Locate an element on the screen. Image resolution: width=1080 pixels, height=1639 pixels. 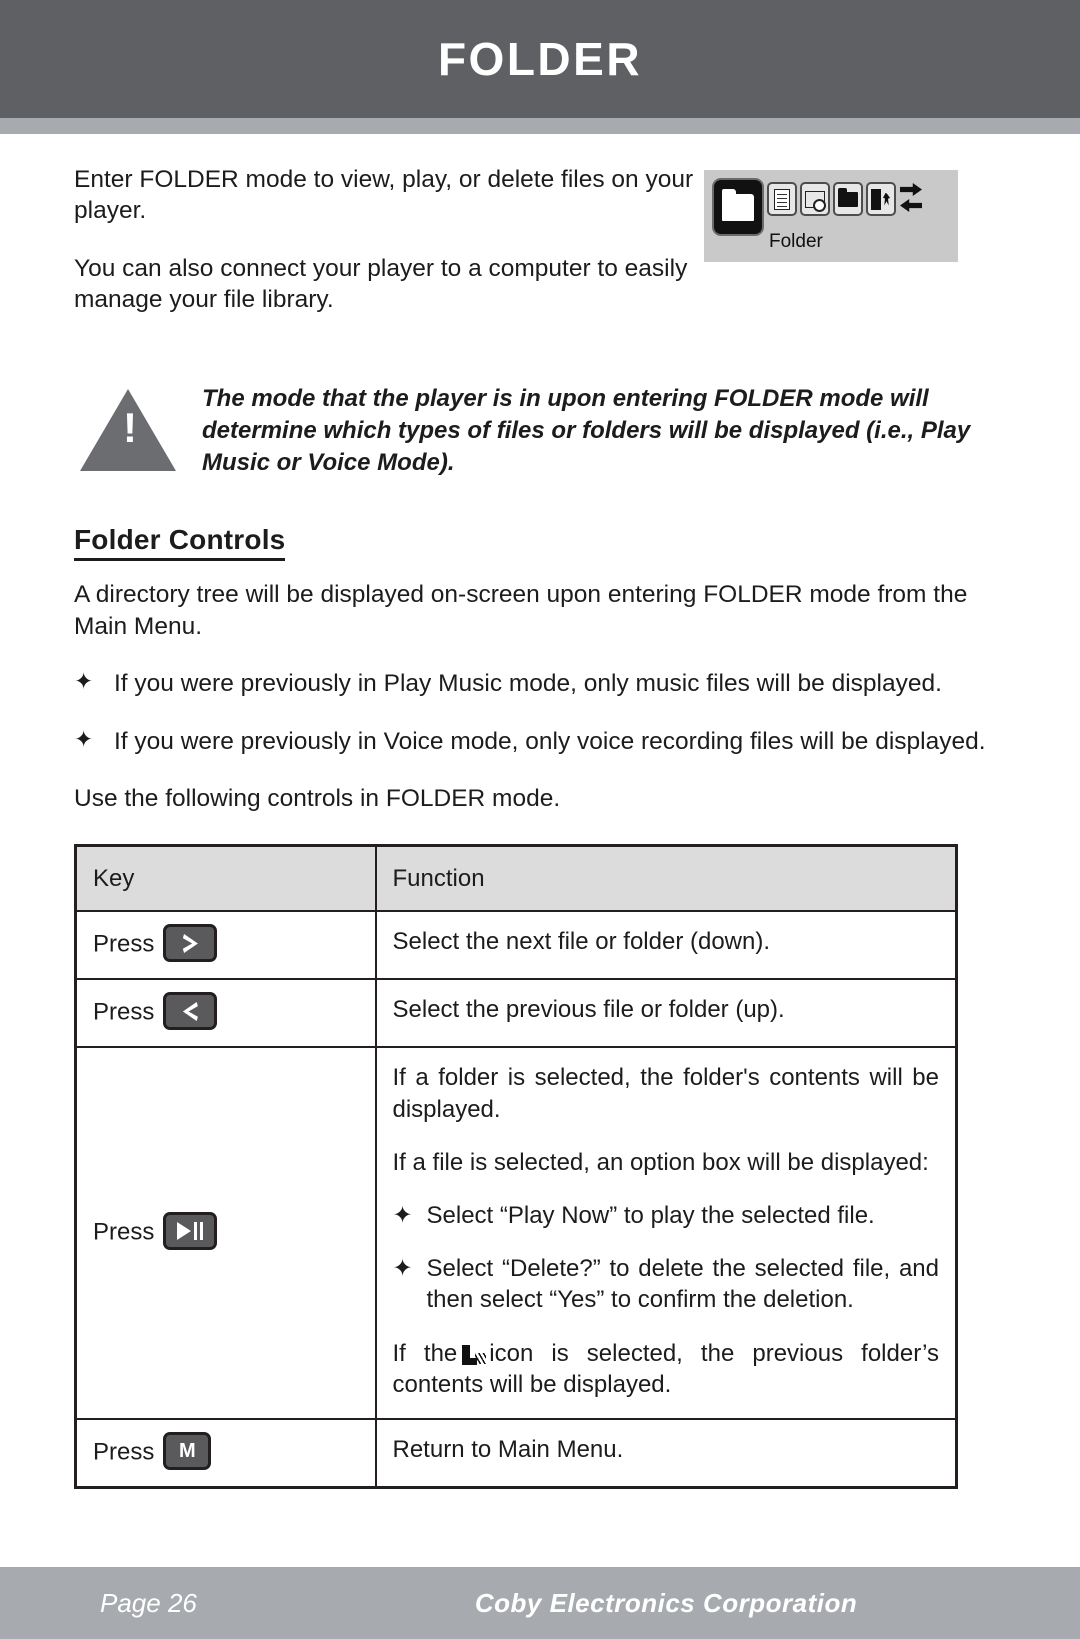
key-cell: Press M is located at coordinates (225, 1453).